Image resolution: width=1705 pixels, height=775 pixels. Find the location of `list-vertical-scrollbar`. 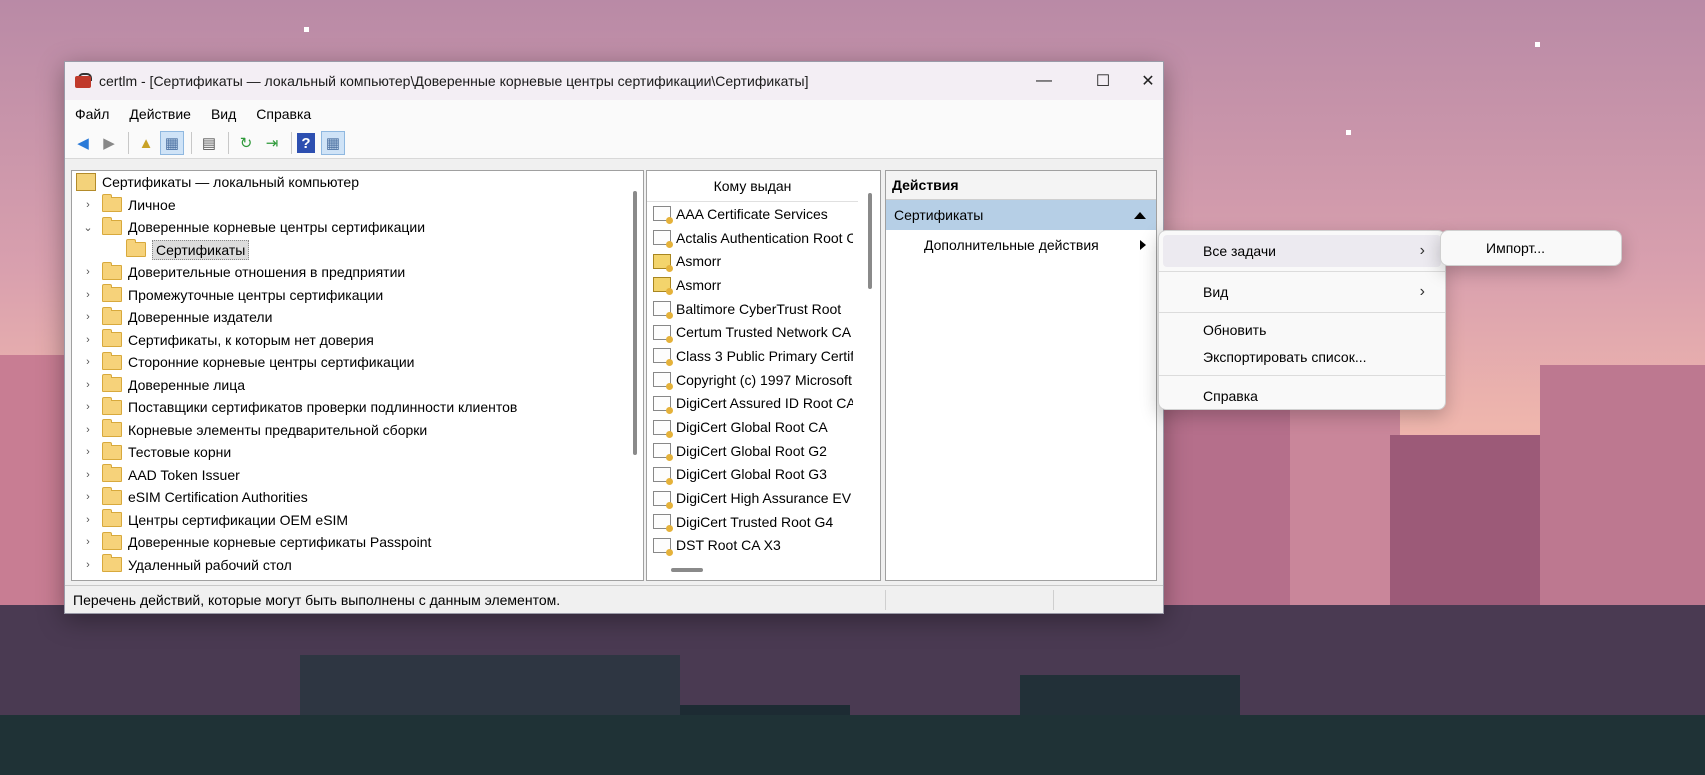

list-vertical-scrollbar is located at coordinates (870, 241).